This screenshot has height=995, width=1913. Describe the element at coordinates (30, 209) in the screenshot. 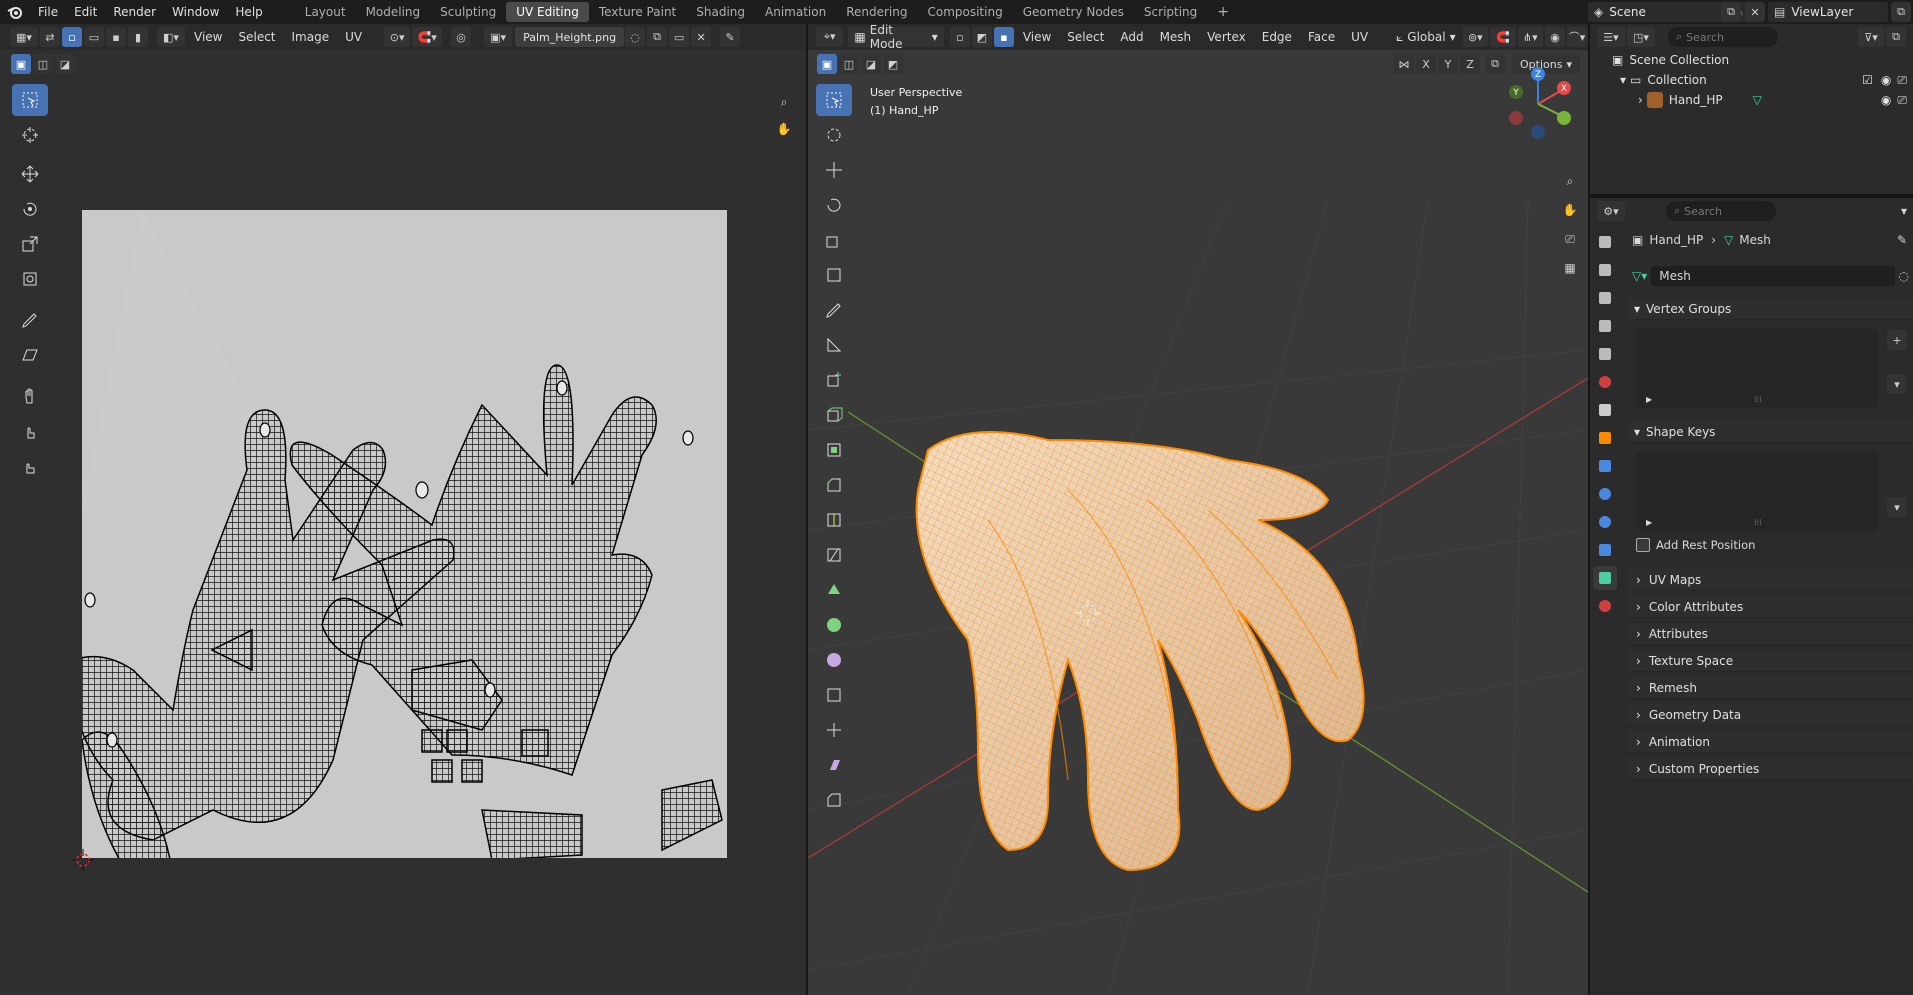

I see `rotate-tool-icon` at that location.